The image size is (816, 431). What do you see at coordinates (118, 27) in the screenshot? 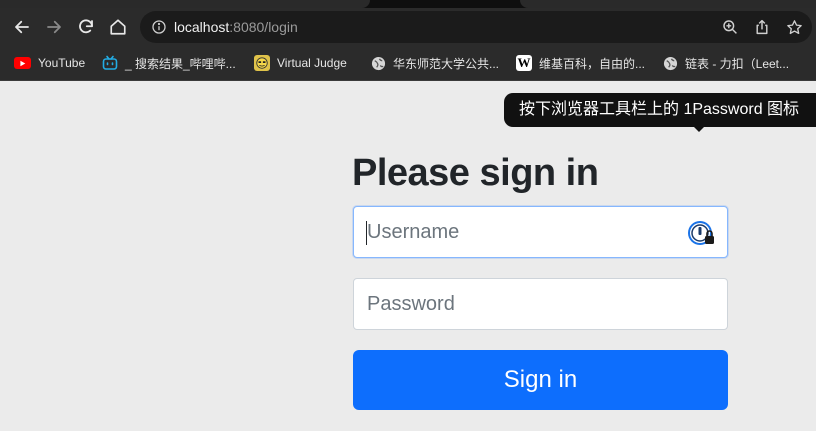
I see `home-icon` at bounding box center [118, 27].